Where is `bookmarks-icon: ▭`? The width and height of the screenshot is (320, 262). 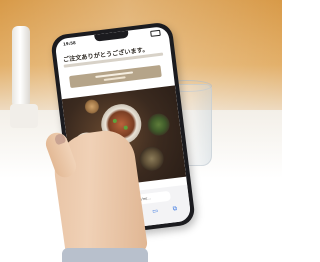
bookmarks-icon: ▭ is located at coordinates (155, 211).